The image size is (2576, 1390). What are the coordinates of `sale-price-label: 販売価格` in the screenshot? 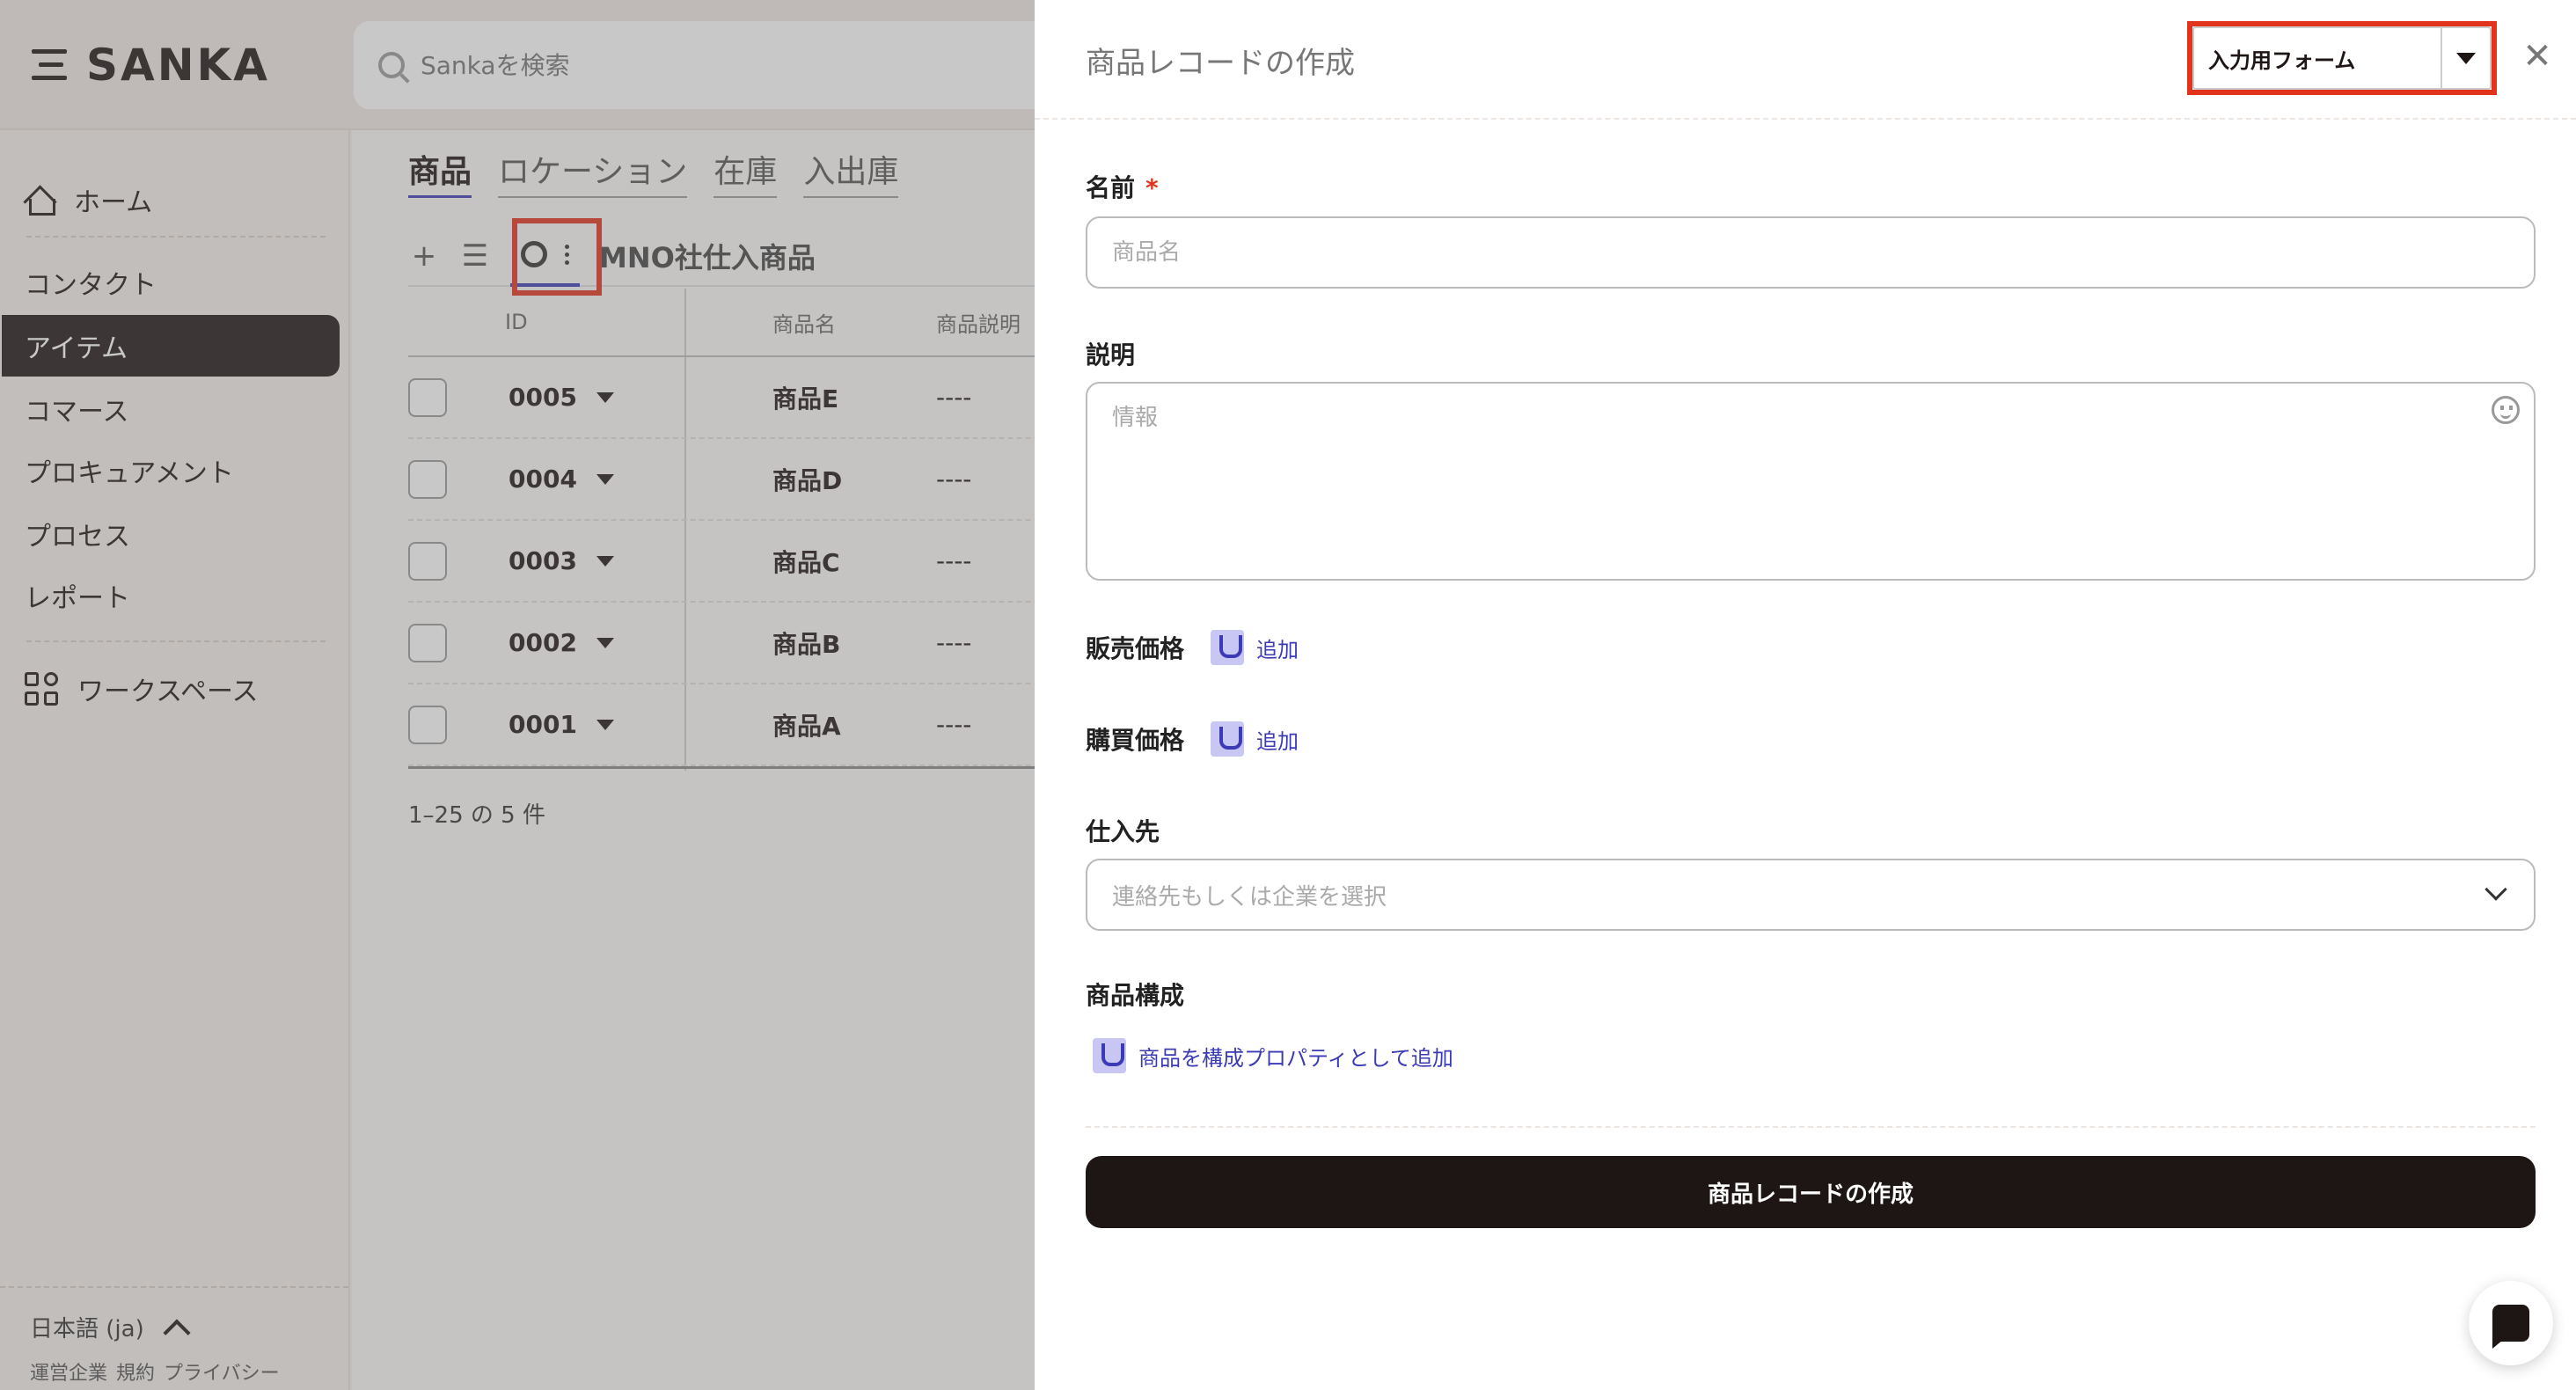 It's located at (1135, 648).